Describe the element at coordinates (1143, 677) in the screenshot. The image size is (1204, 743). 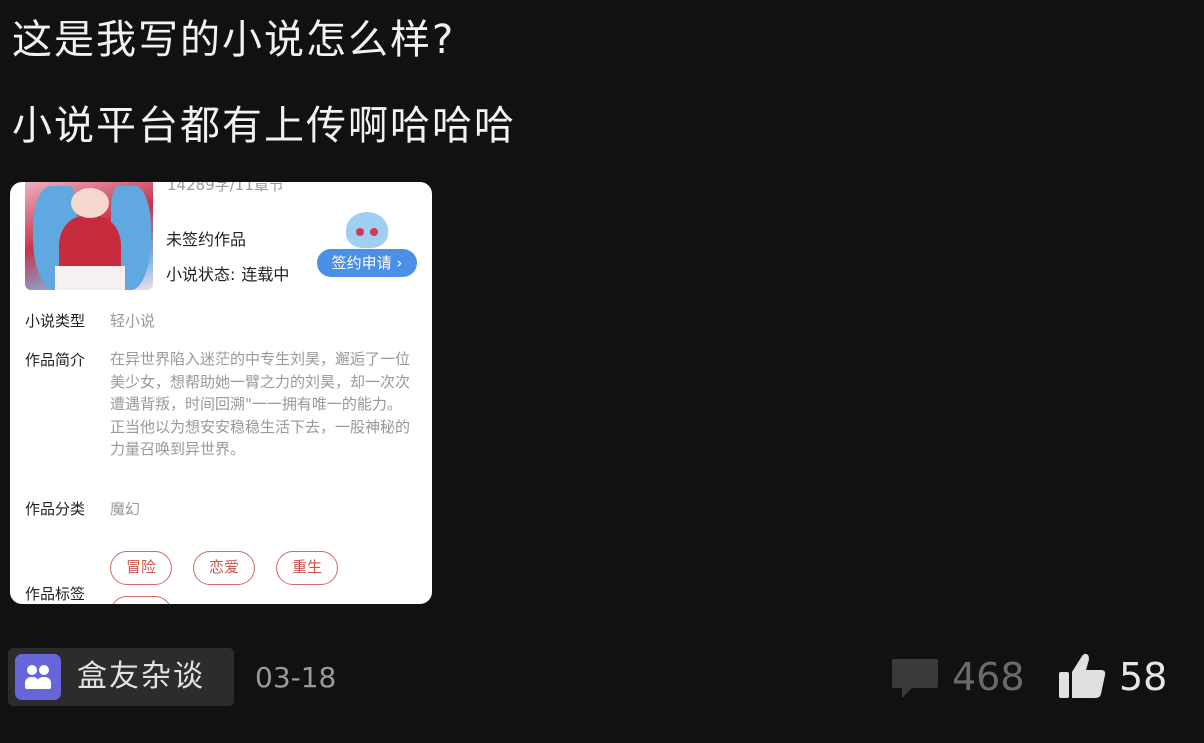
I see `like-count: 58` at that location.